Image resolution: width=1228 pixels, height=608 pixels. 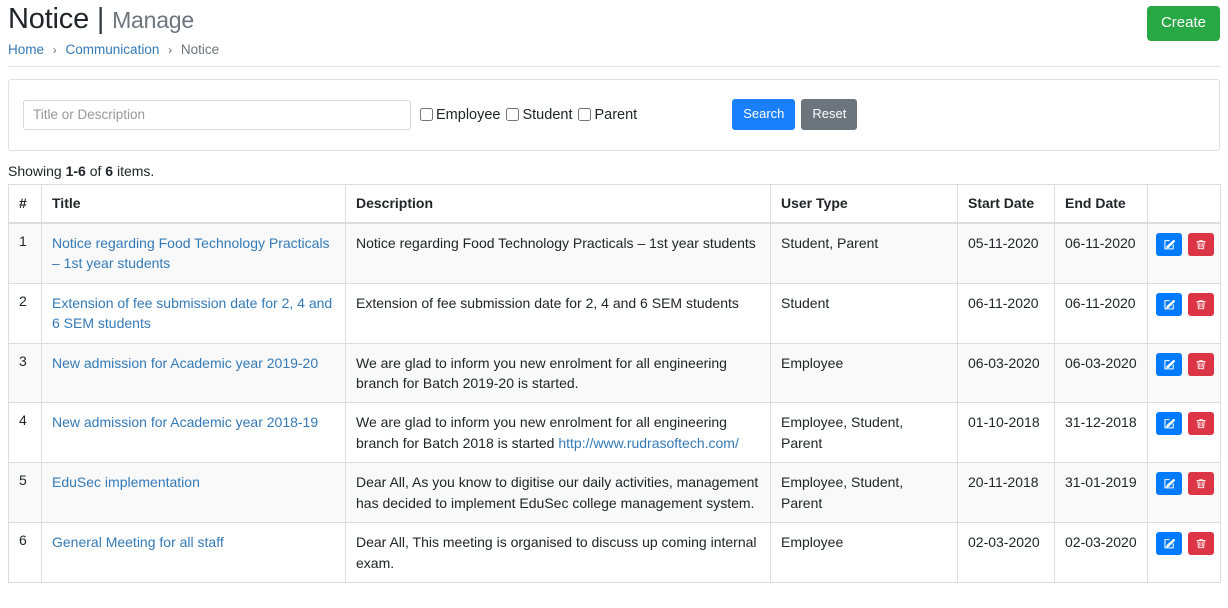 I want to click on cell-index: 5, so click(x=25, y=493).